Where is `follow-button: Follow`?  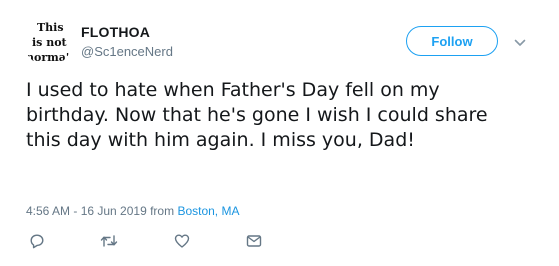
follow-button: Follow is located at coordinates (452, 41).